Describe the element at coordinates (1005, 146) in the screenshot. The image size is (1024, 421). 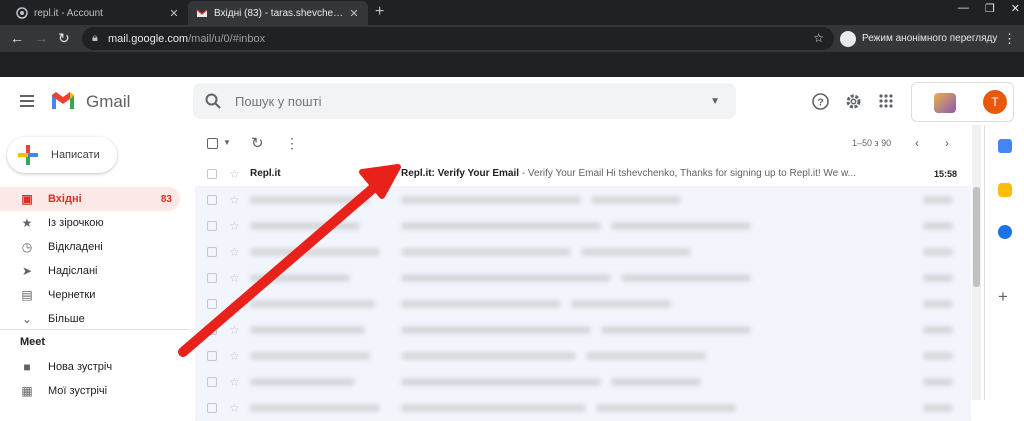
I see `calendar-app-icon` at that location.